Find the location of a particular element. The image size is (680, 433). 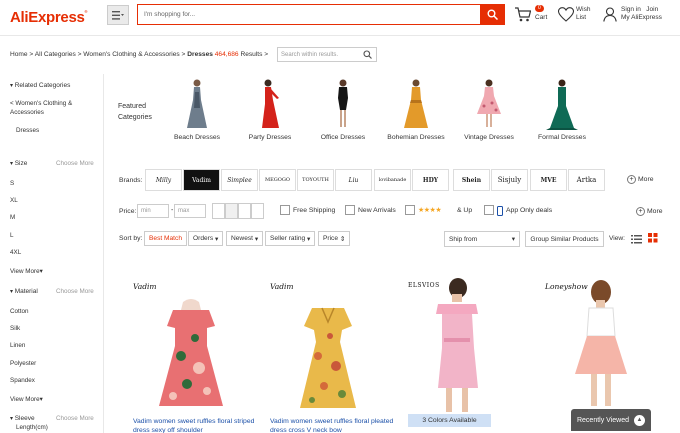

user-icon is located at coordinates (610, 15).